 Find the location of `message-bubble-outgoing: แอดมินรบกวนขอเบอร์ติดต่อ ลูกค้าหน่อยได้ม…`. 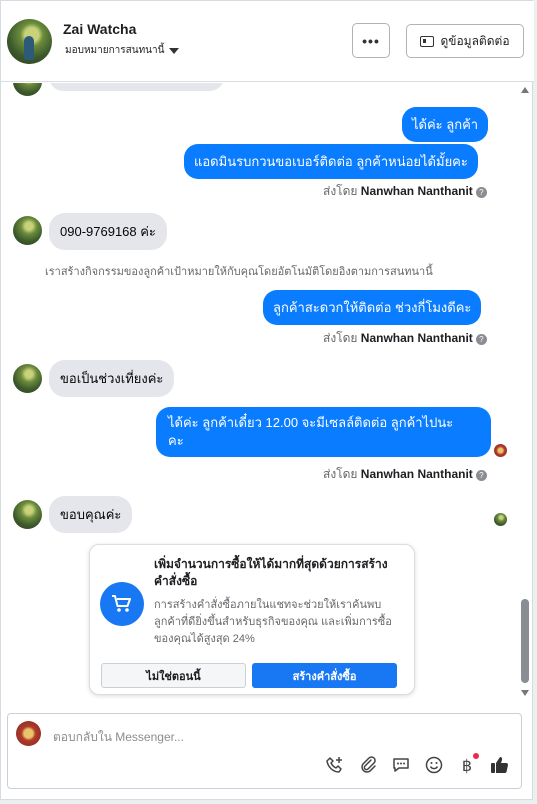

message-bubble-outgoing: แอดมินรบกวนขอเบอร์ติดต่อ ลูกค้าหน่อยได้ม… is located at coordinates (331, 161).